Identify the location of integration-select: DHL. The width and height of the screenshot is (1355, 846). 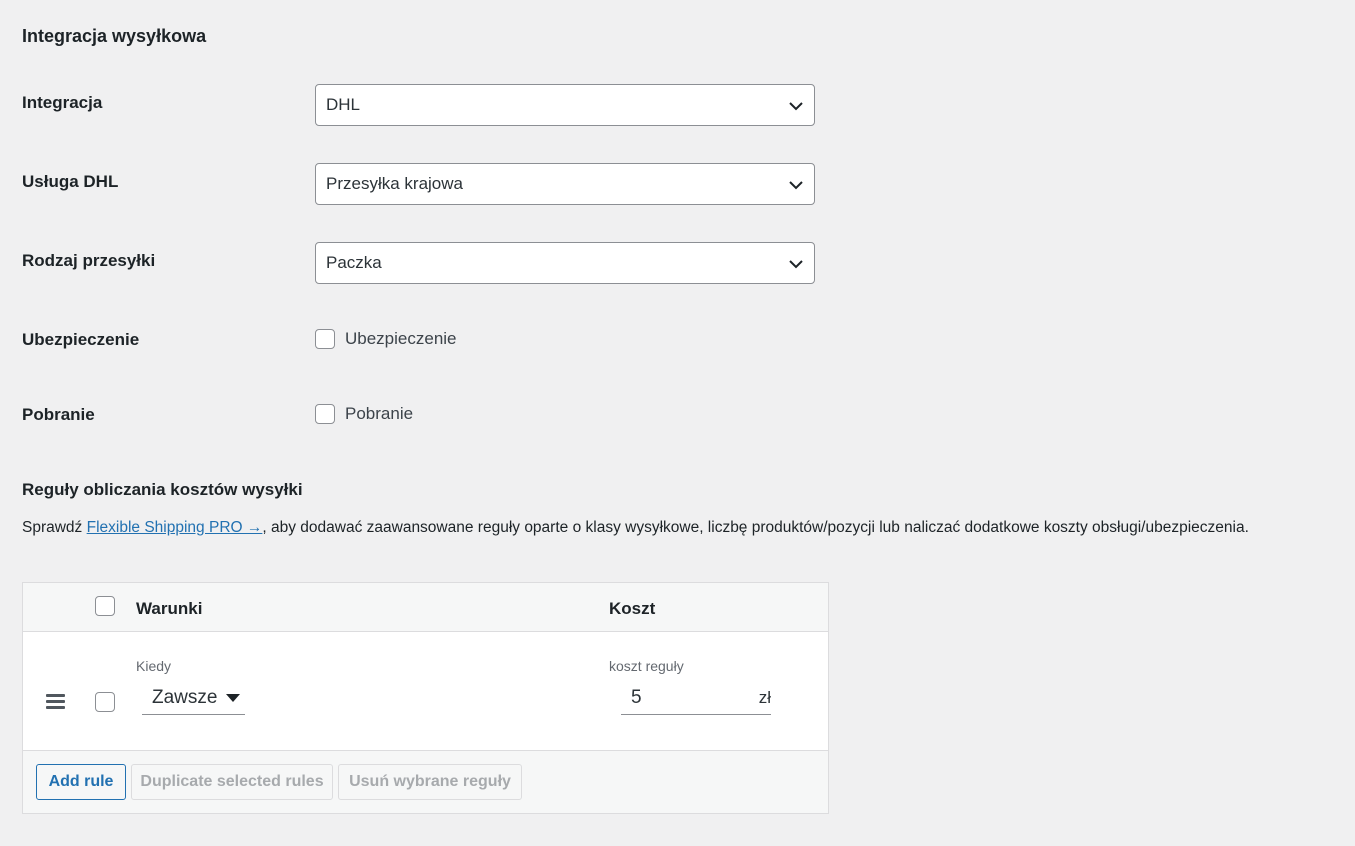
(565, 105).